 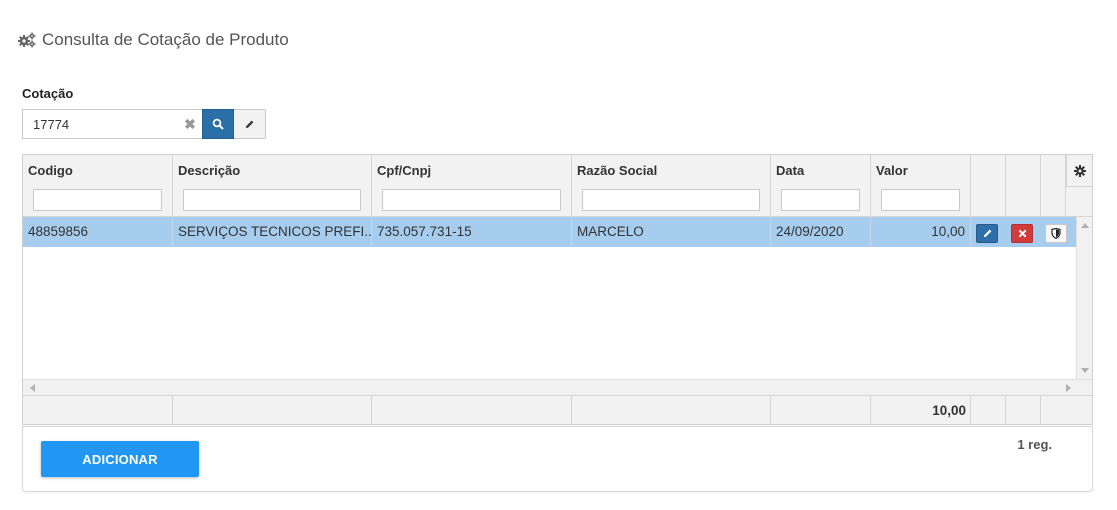 I want to click on cell-razao-social: MARCELO, so click(x=671, y=232).